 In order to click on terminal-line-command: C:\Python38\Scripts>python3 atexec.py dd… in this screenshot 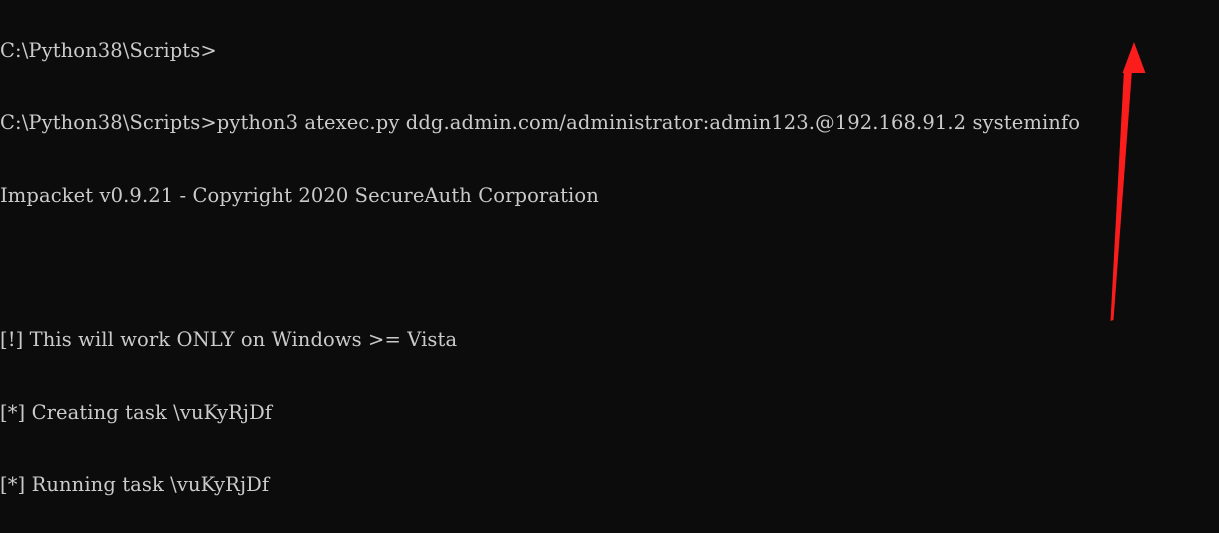, I will do `click(540, 123)`.